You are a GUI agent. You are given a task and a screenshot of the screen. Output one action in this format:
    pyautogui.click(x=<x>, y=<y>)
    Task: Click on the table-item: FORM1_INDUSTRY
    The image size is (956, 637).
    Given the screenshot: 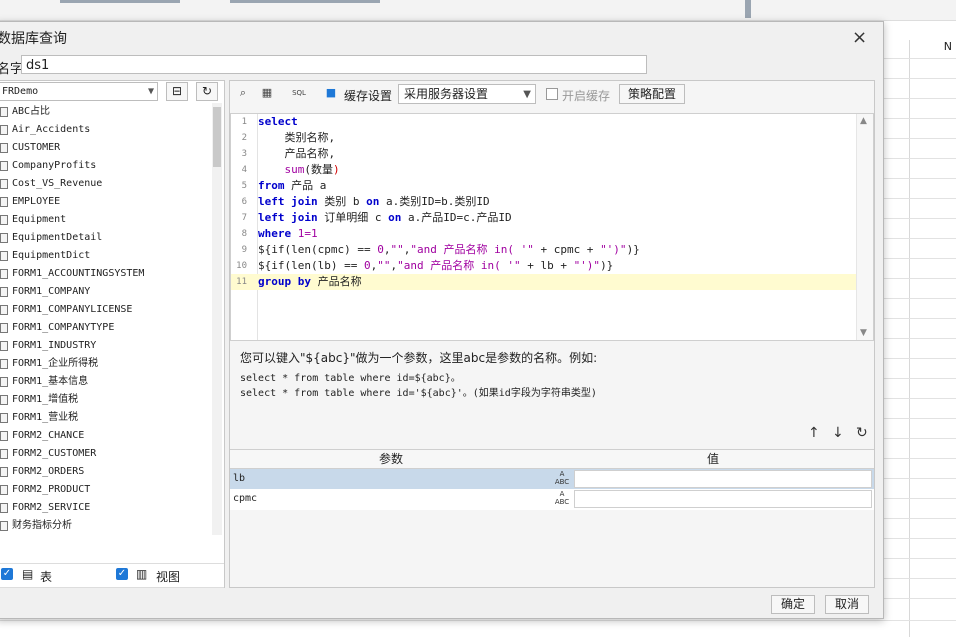 What is the action you would take?
    pyautogui.click(x=105, y=346)
    